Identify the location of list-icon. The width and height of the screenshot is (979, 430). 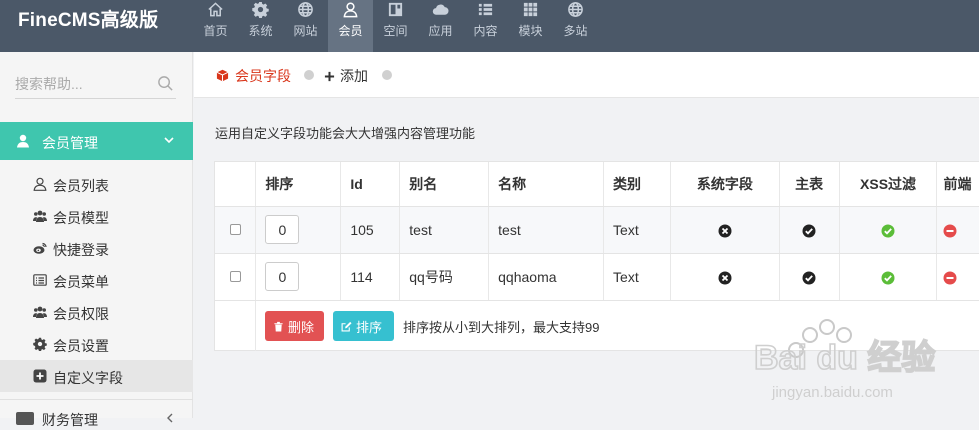
(485, 9).